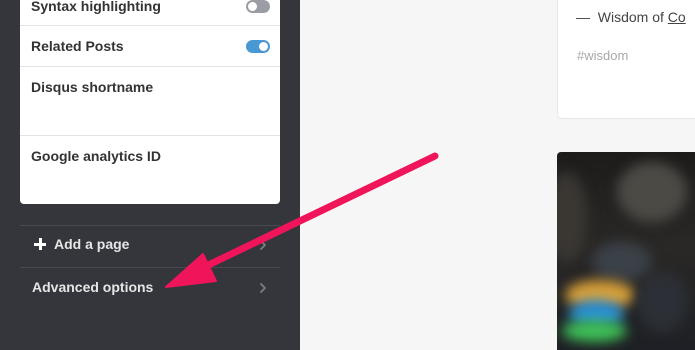 Image resolution: width=695 pixels, height=350 pixels. What do you see at coordinates (258, 6) in the screenshot?
I see `syntax-highlighting-toggle` at bounding box center [258, 6].